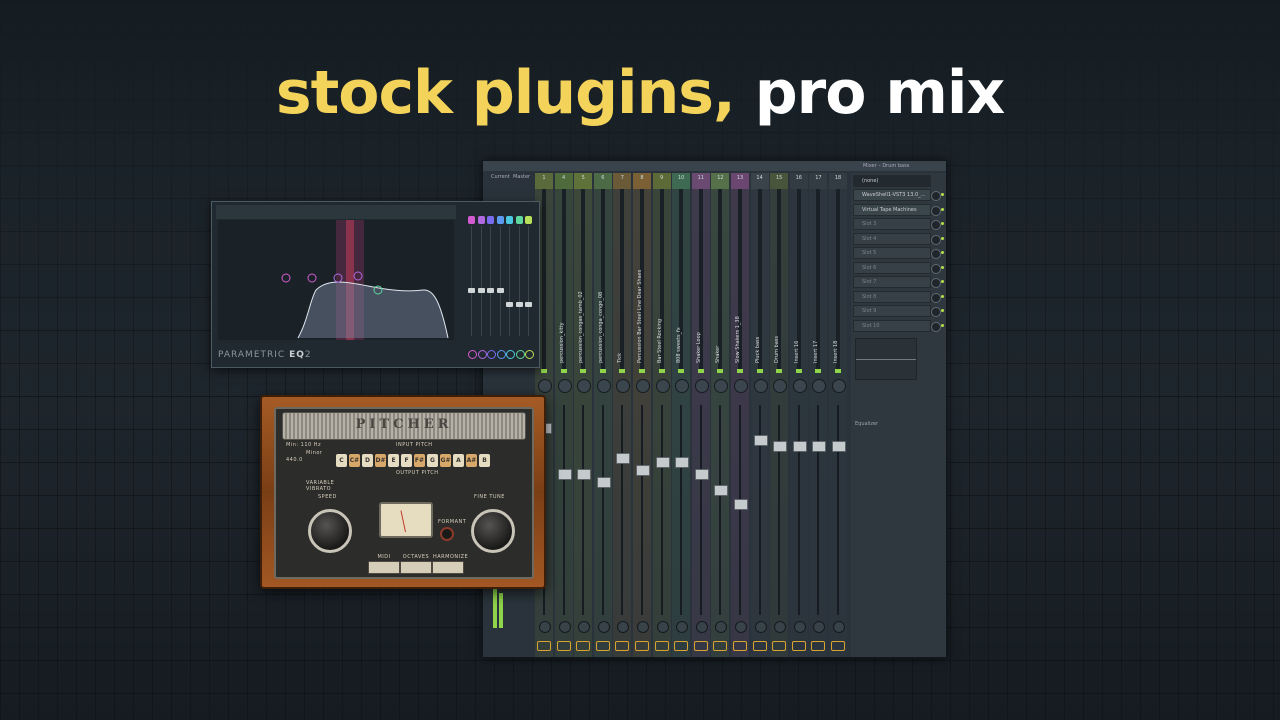 The width and height of the screenshot is (1280, 720). What do you see at coordinates (892, 267) in the screenshot?
I see `fx-slot: Slot 6` at bounding box center [892, 267].